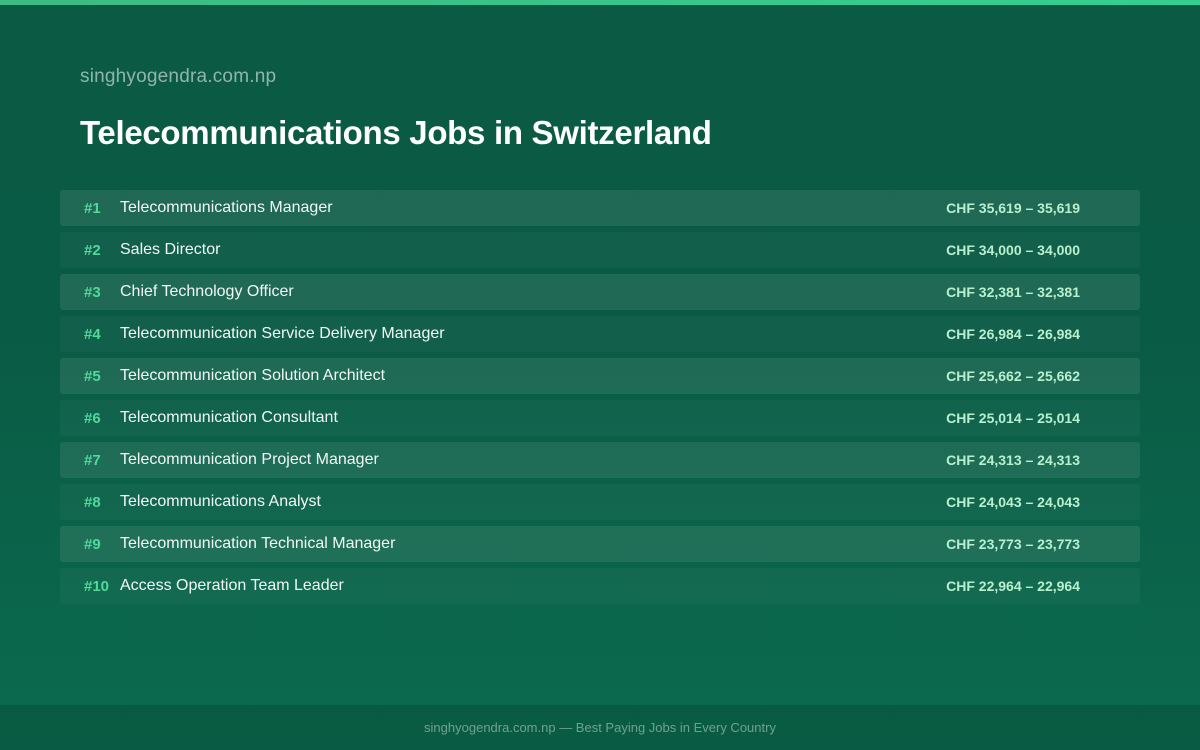  Describe the element at coordinates (92, 250) in the screenshot. I see `job-rank: #2` at that location.